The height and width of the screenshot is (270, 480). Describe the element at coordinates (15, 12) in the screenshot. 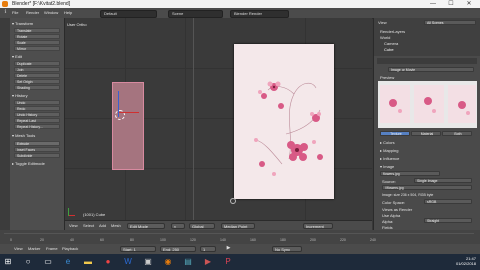

I see `menu-file: File` at that location.